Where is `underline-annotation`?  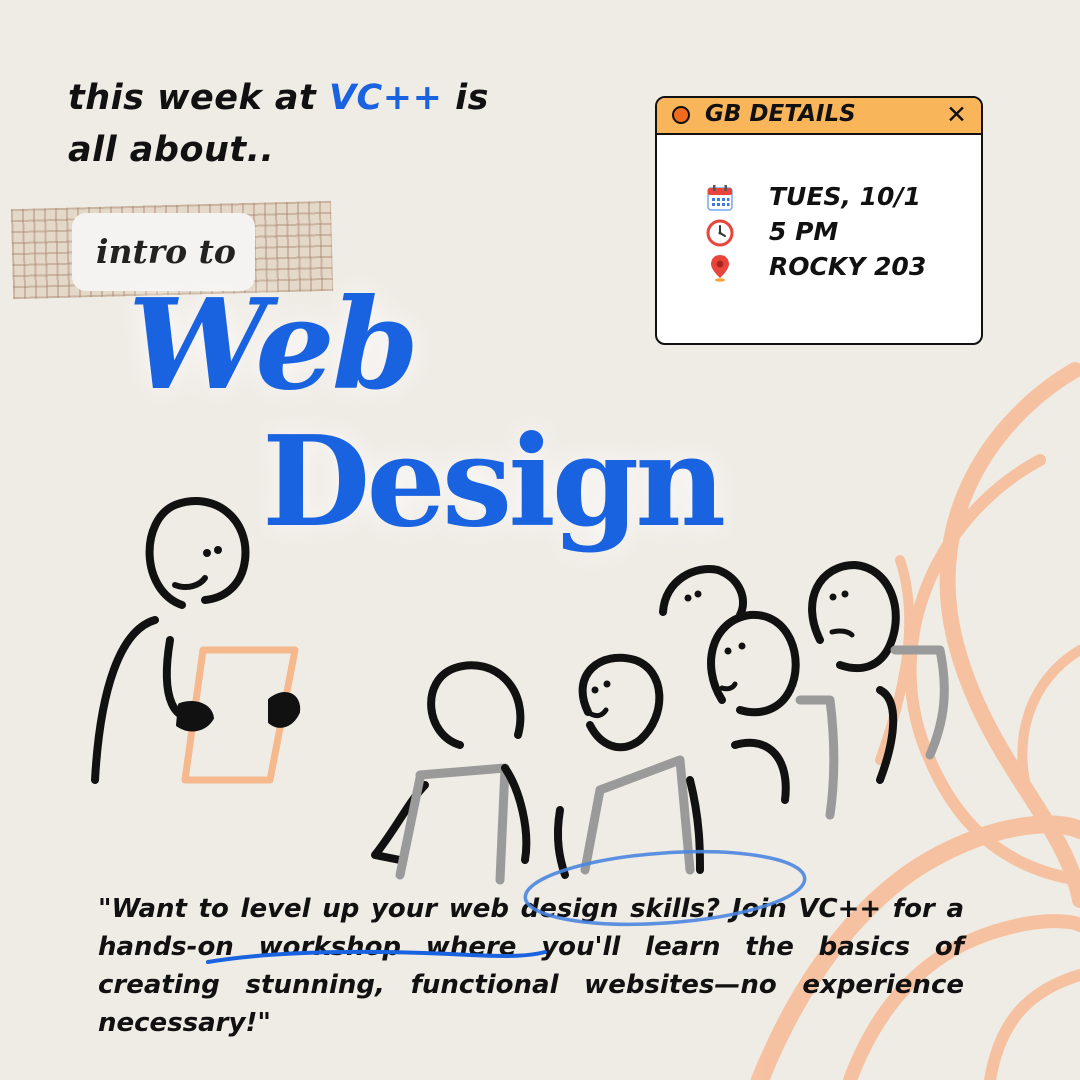
underline-annotation is located at coordinates (376, 956).